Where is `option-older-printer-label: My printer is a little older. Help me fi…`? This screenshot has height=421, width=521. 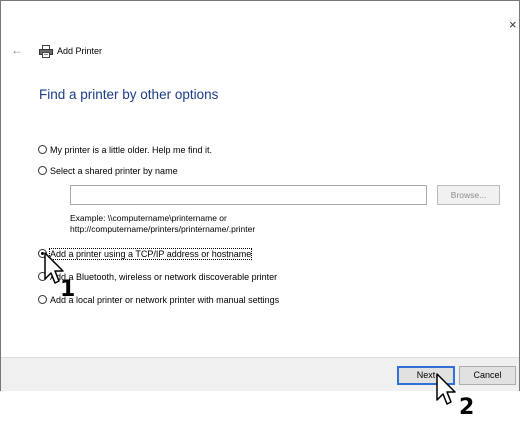 option-older-printer-label: My printer is a little older. Help me fi… is located at coordinates (131, 150).